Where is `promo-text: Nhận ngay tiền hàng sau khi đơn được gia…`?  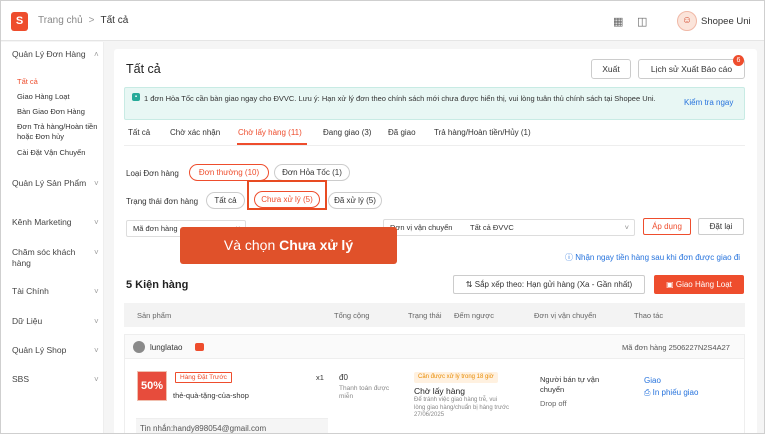 promo-text: Nhận ngay tiền hàng sau khi đơn được gia… is located at coordinates (658, 257).